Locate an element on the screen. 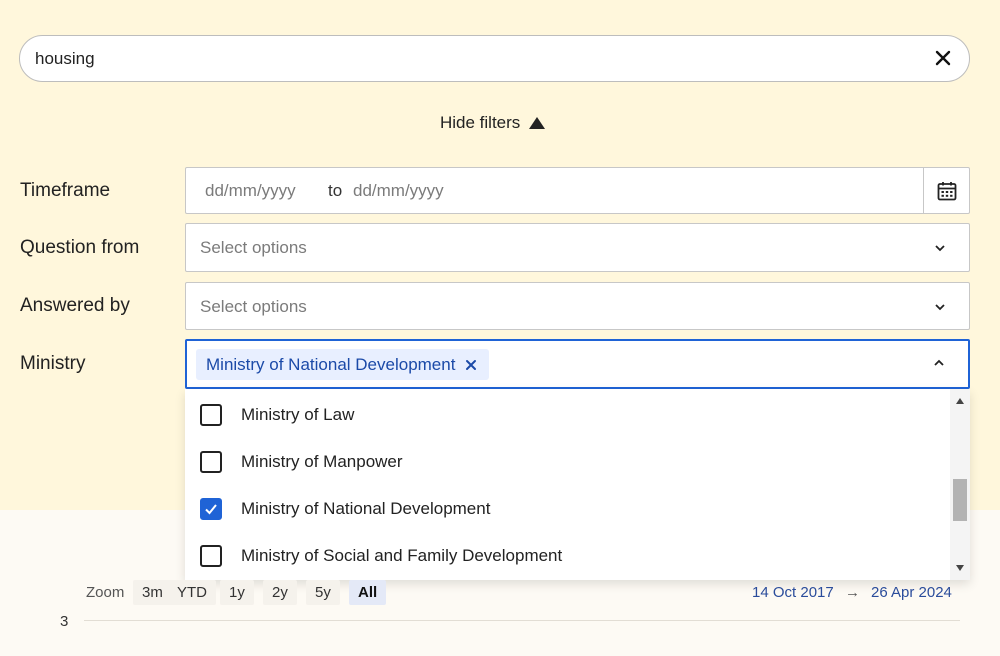 The width and height of the screenshot is (1000, 656). option-label: Ministry of Manpower is located at coordinates (322, 461).